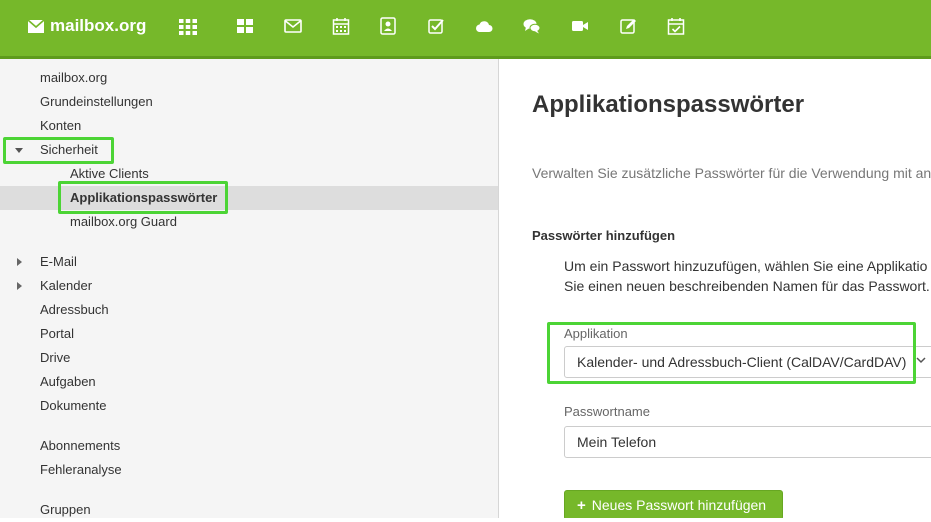  What do you see at coordinates (58, 150) in the screenshot?
I see `highlight-box-sicherheit` at bounding box center [58, 150].